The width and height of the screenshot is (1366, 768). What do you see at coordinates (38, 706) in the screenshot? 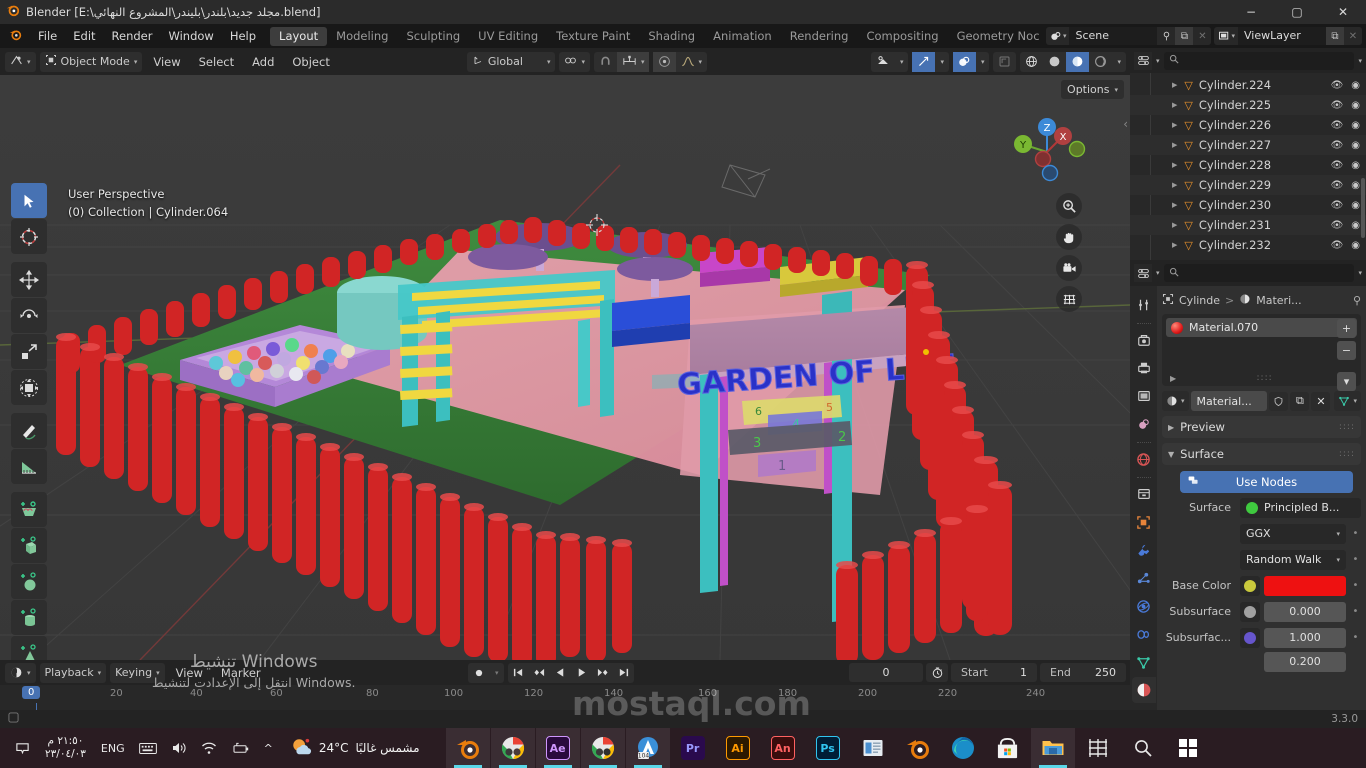
I see `timeline-playhead: 0` at bounding box center [38, 706].